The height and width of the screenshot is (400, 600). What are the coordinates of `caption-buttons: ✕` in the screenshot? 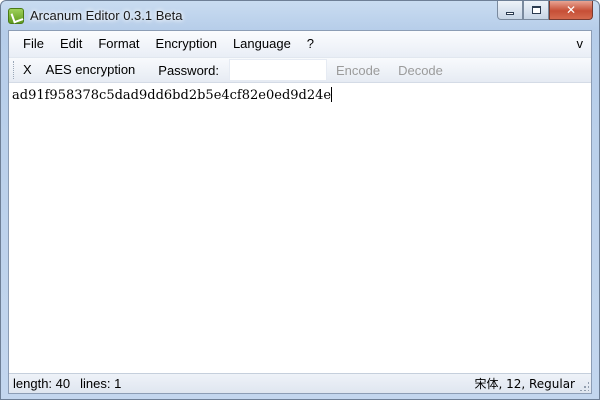 It's located at (545, 10).